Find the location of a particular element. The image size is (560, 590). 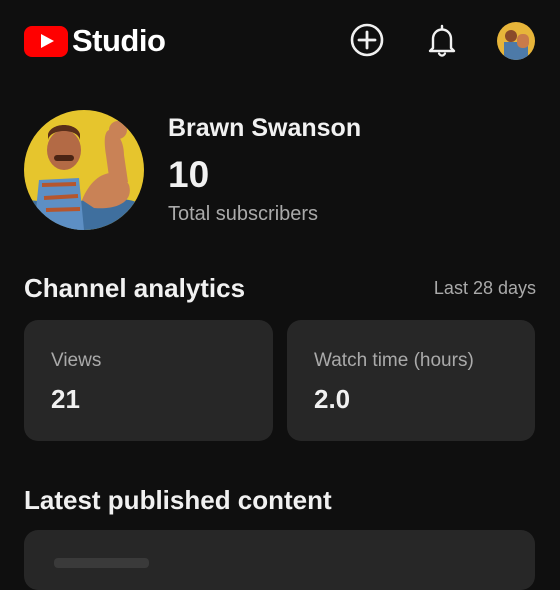

account-avatar is located at coordinates (516, 41).